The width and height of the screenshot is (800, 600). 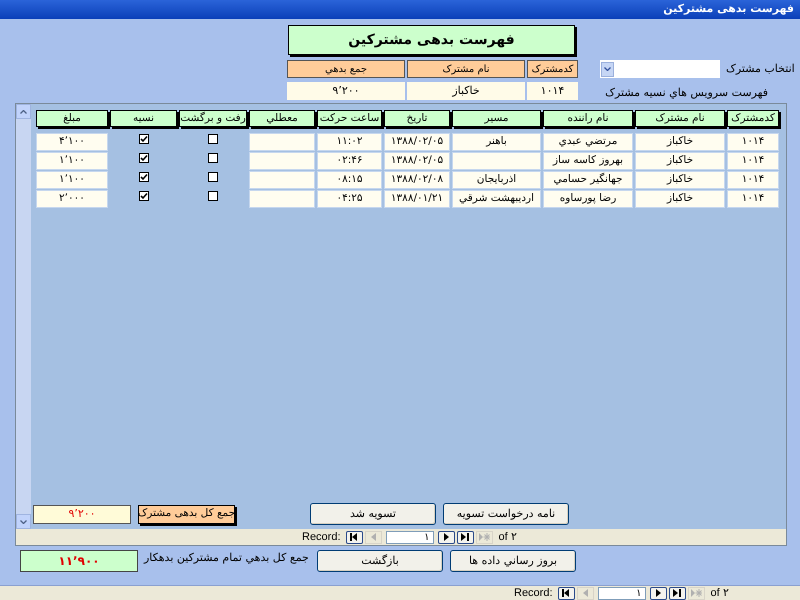 I want to click on column-header: مبلغ, so click(x=72, y=118).